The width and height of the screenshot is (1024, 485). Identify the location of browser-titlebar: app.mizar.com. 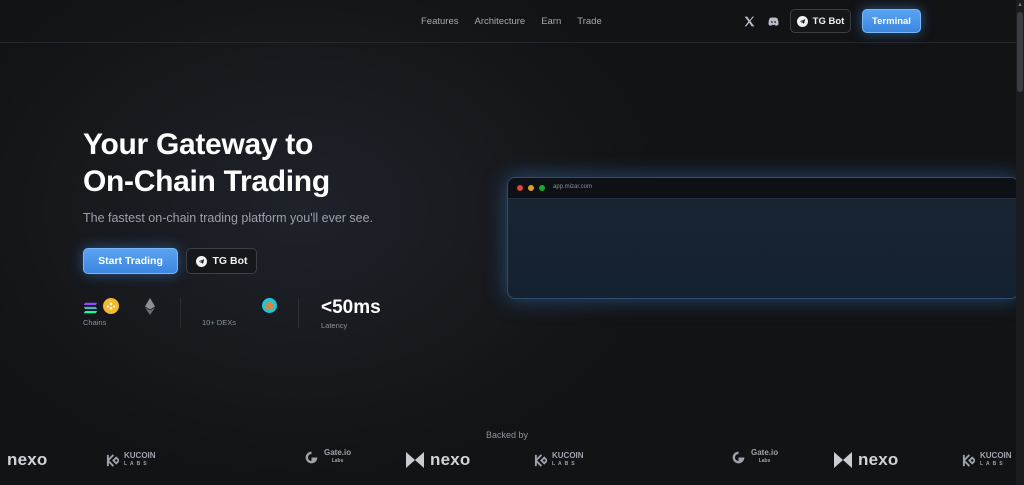
(763, 188).